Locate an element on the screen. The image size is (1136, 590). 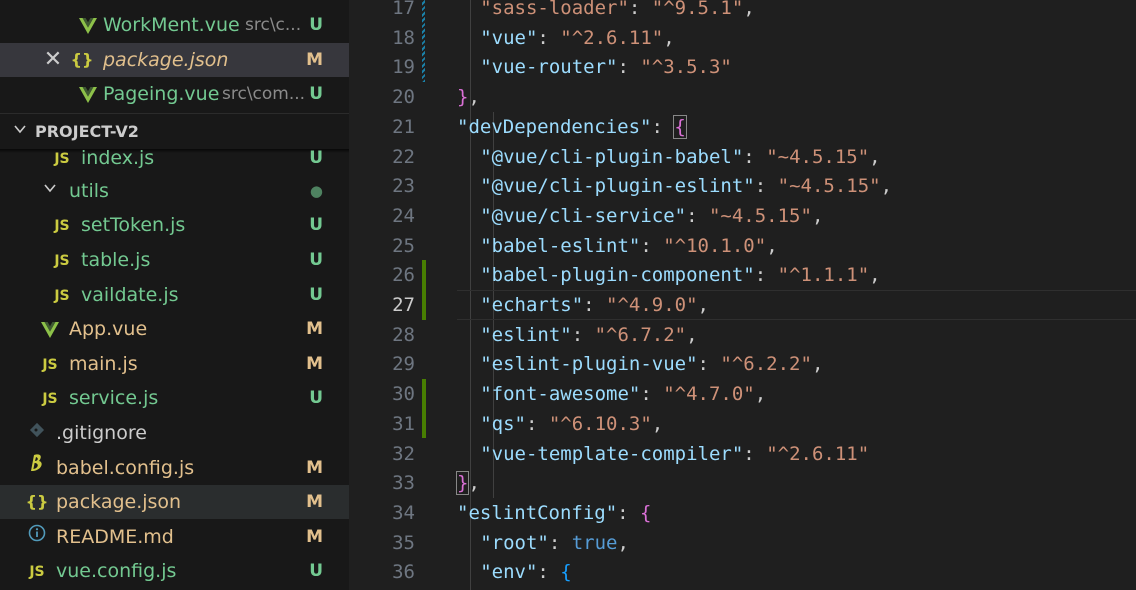
tree-item: JS setToken.js U is located at coordinates (174, 225).